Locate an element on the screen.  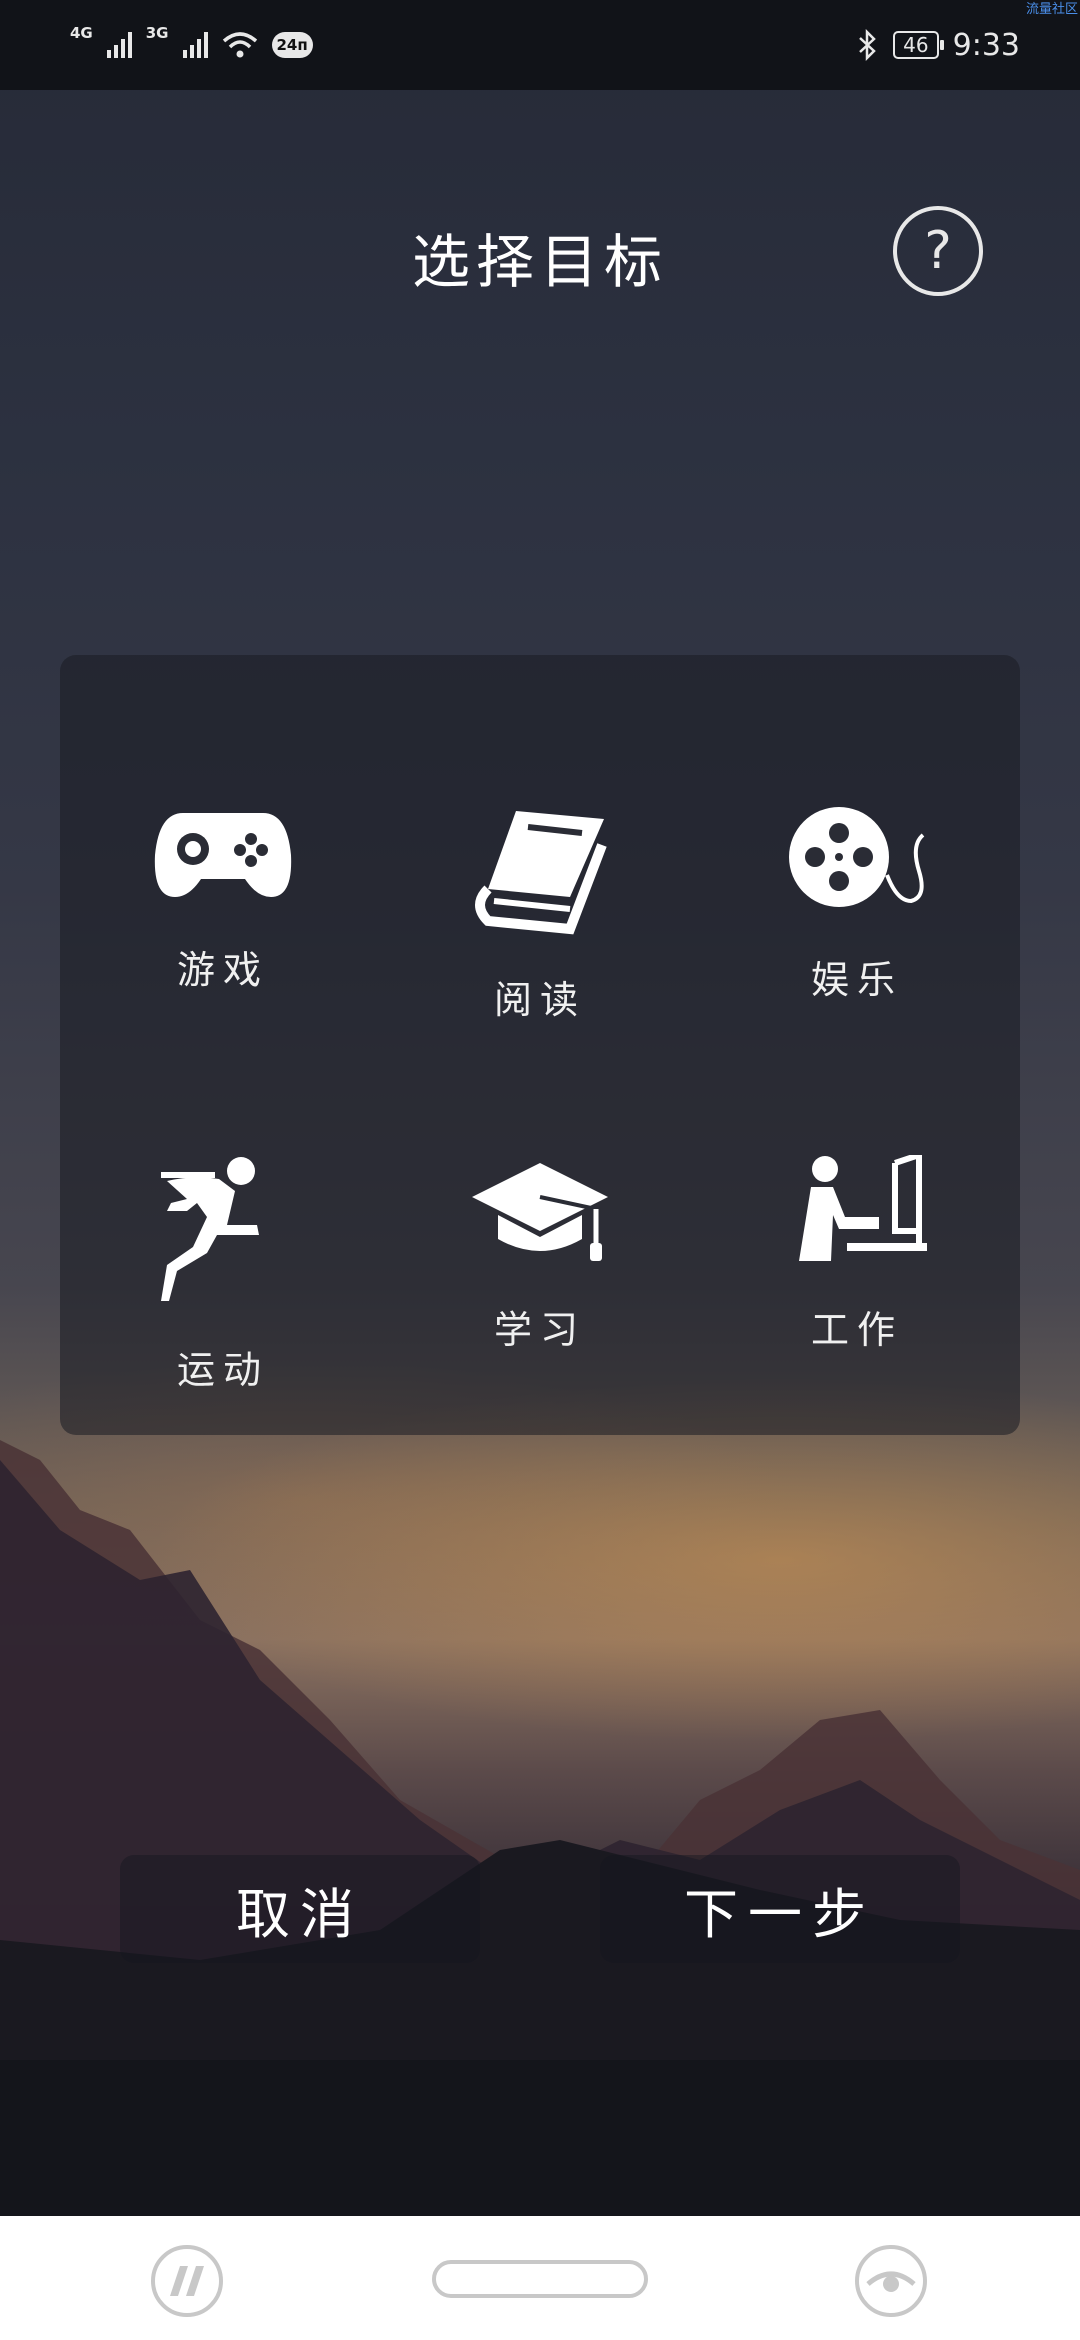
help-button: ? is located at coordinates (938, 251).